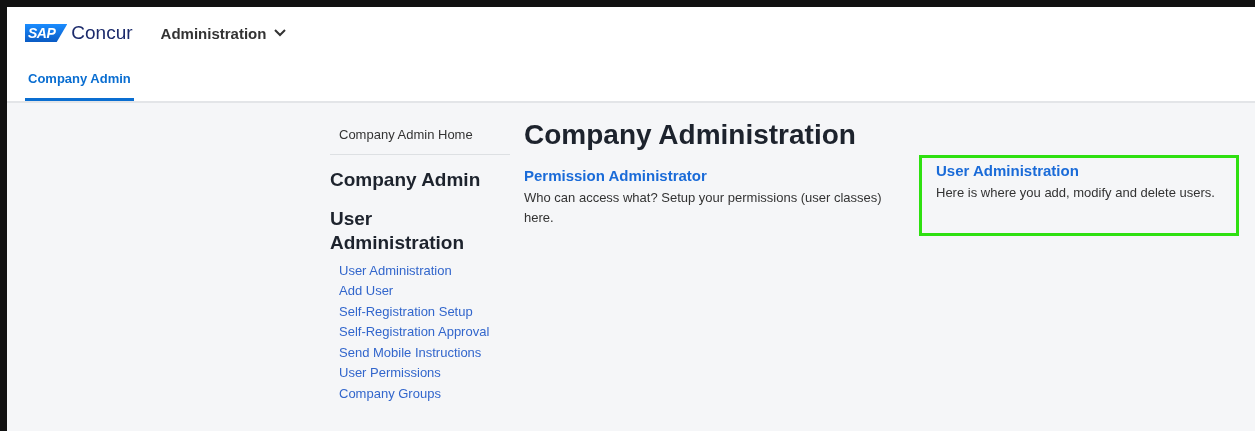 The height and width of the screenshot is (431, 1255). What do you see at coordinates (223, 33) in the screenshot?
I see `administration-menu: Administration` at bounding box center [223, 33].